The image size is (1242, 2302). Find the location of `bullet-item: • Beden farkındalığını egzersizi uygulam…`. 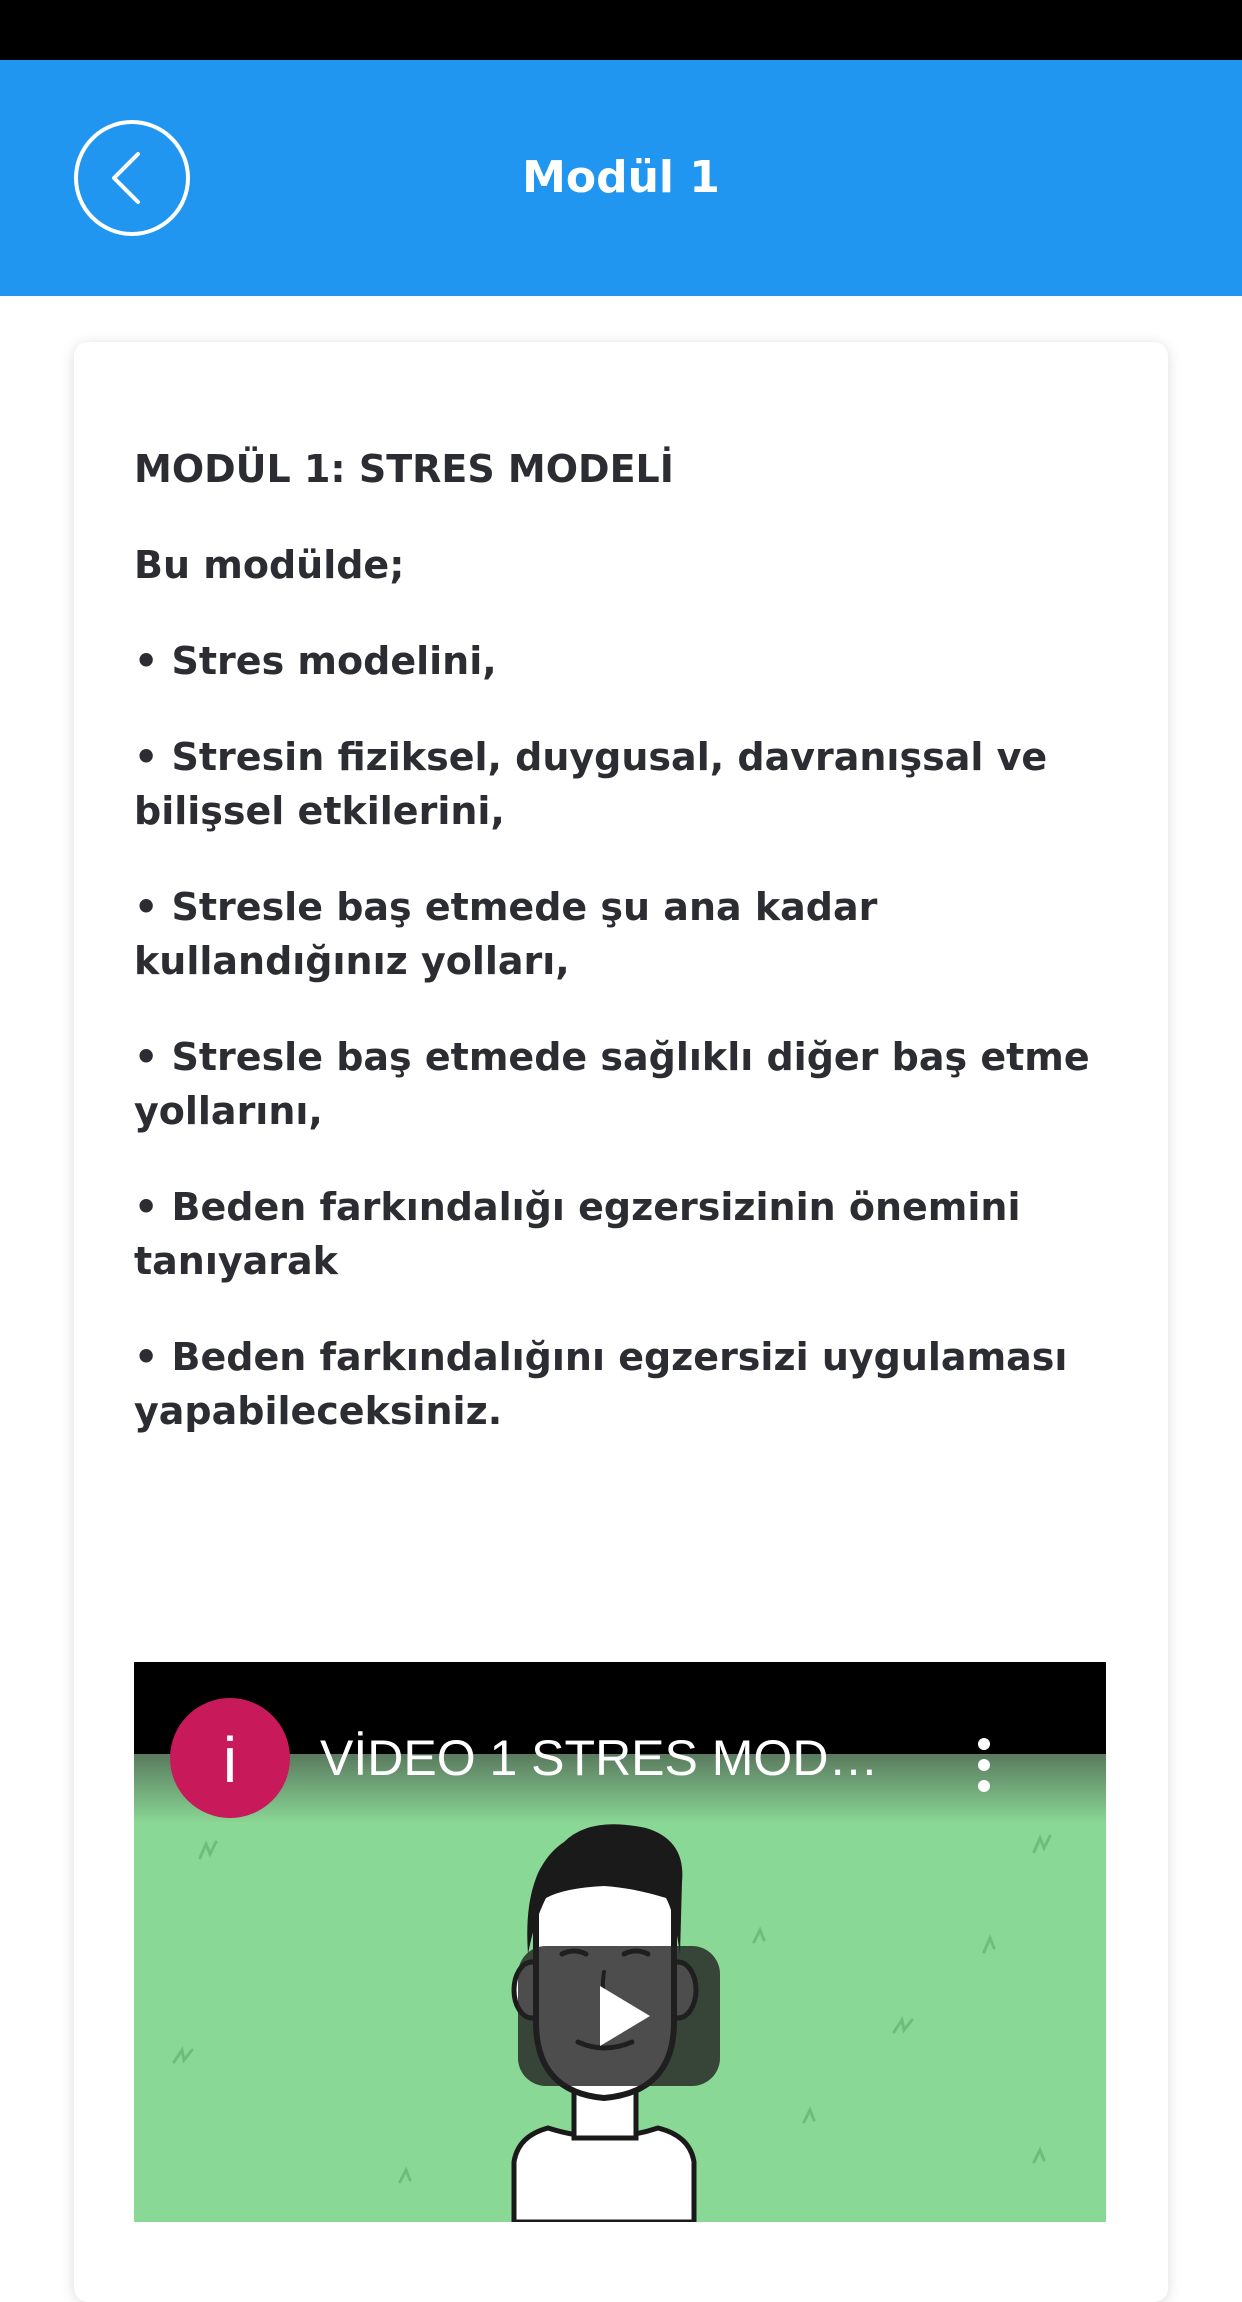

bullet-item: • Beden farkındalığını egzersizi uygulam… is located at coordinates (601, 1384).